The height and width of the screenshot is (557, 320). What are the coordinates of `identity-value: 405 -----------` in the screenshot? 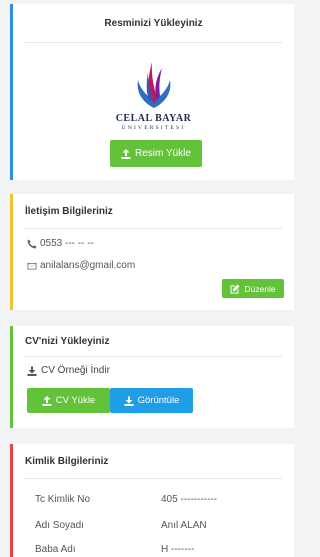 It's located at (189, 499).